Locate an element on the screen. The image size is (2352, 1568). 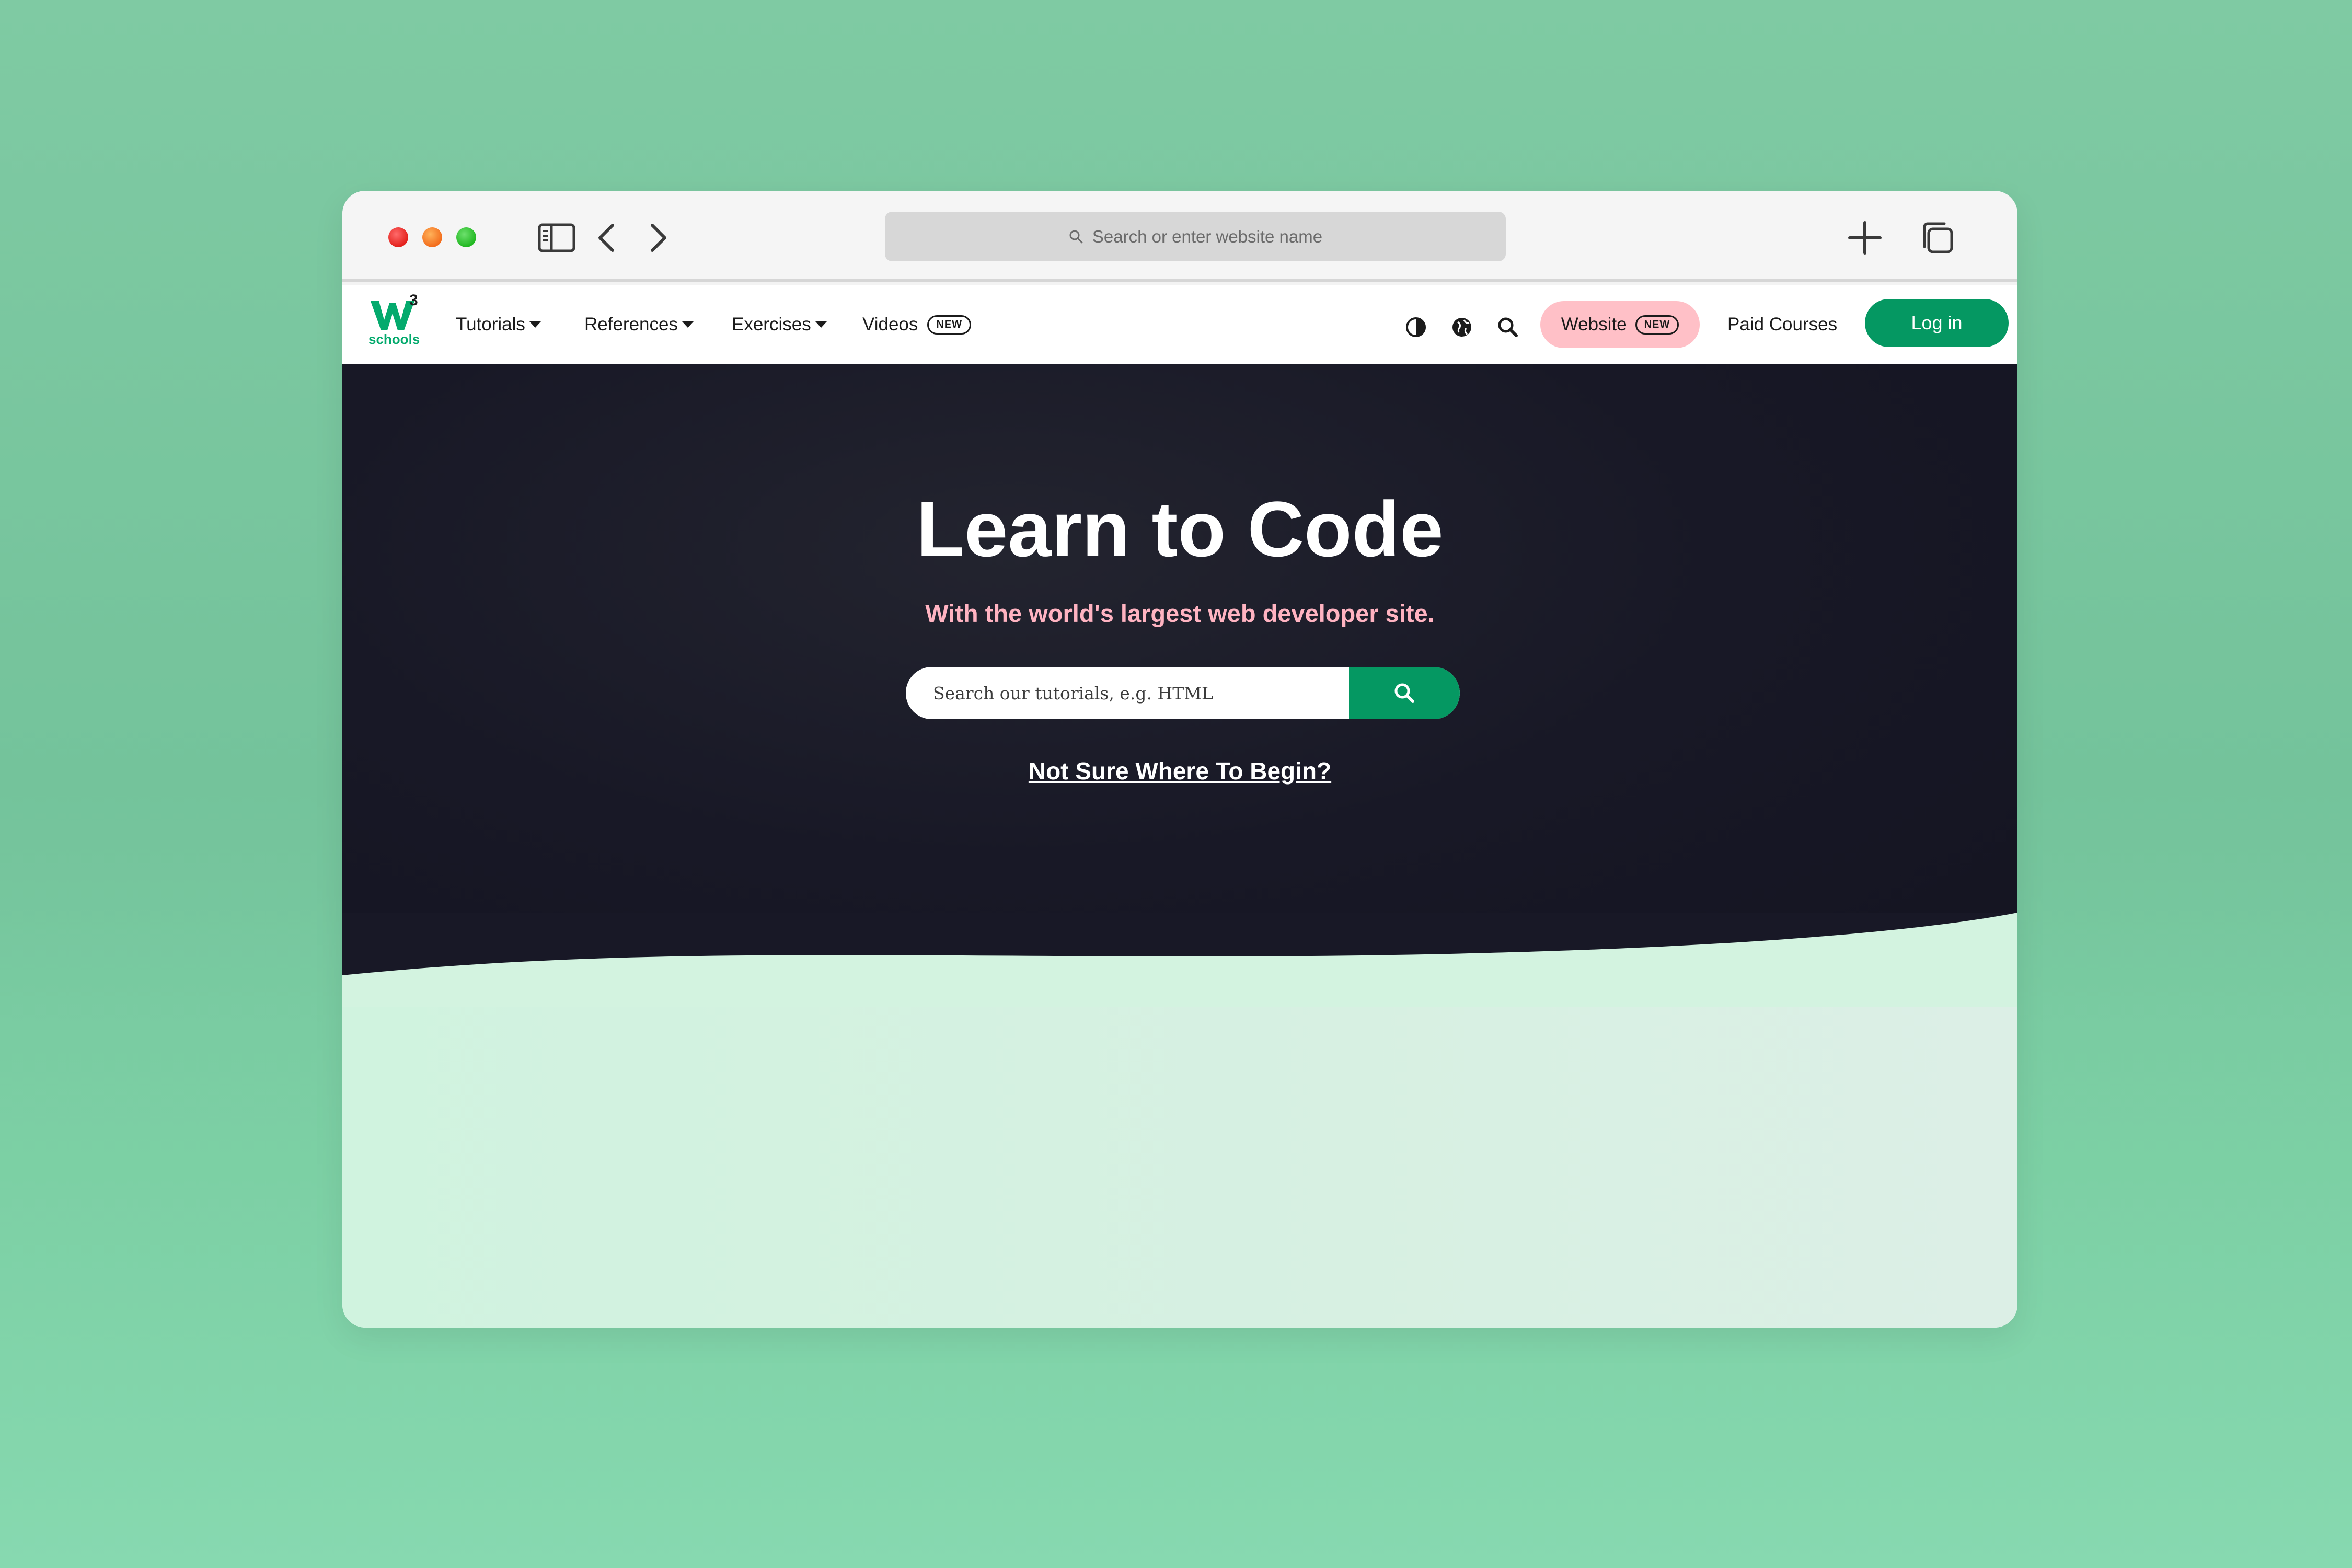
tutorial-search-bar is located at coordinates (1183, 693).